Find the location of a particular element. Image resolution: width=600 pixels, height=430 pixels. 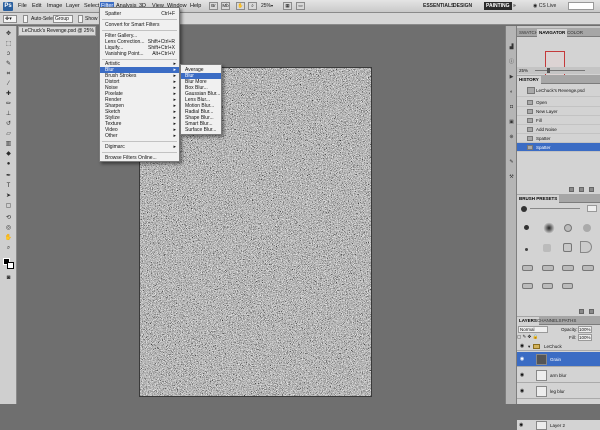

menu-item-vanishing-point: Vanishing Point... Alt+Ctrl+V is located at coordinates (139, 54).